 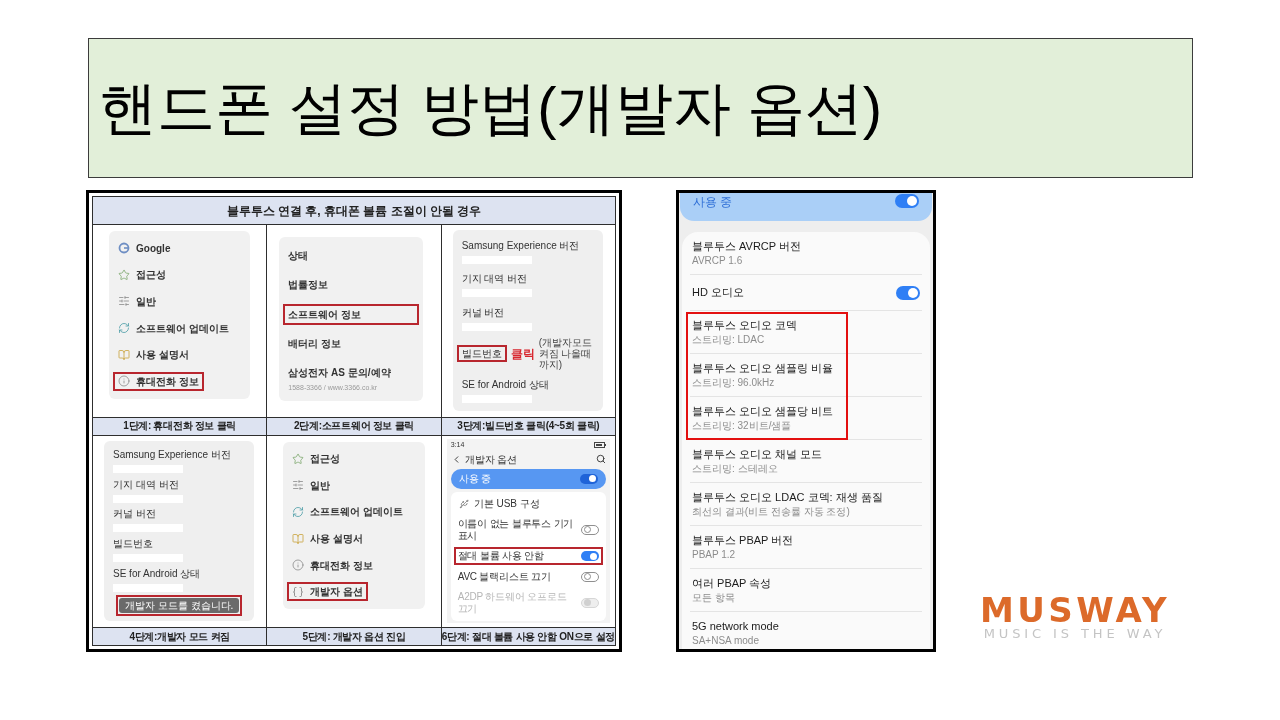 I want to click on menu-item-label: 소프트웨어 정보, so click(x=325, y=314).